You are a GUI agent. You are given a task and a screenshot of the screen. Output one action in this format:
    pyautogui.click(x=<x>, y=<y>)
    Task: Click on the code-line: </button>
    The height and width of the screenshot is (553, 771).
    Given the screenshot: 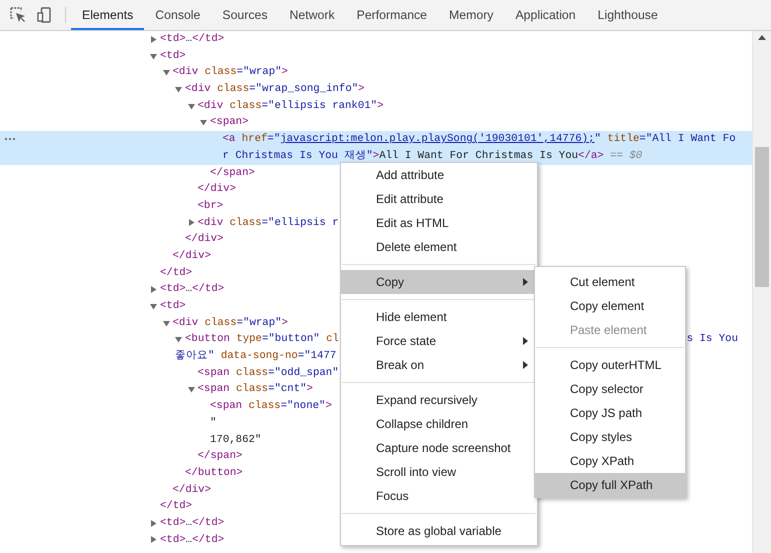 What is the action you would take?
    pyautogui.click(x=214, y=473)
    